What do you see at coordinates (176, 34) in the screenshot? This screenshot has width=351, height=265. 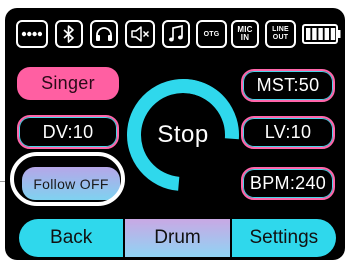 I see `music-note-icon` at bounding box center [176, 34].